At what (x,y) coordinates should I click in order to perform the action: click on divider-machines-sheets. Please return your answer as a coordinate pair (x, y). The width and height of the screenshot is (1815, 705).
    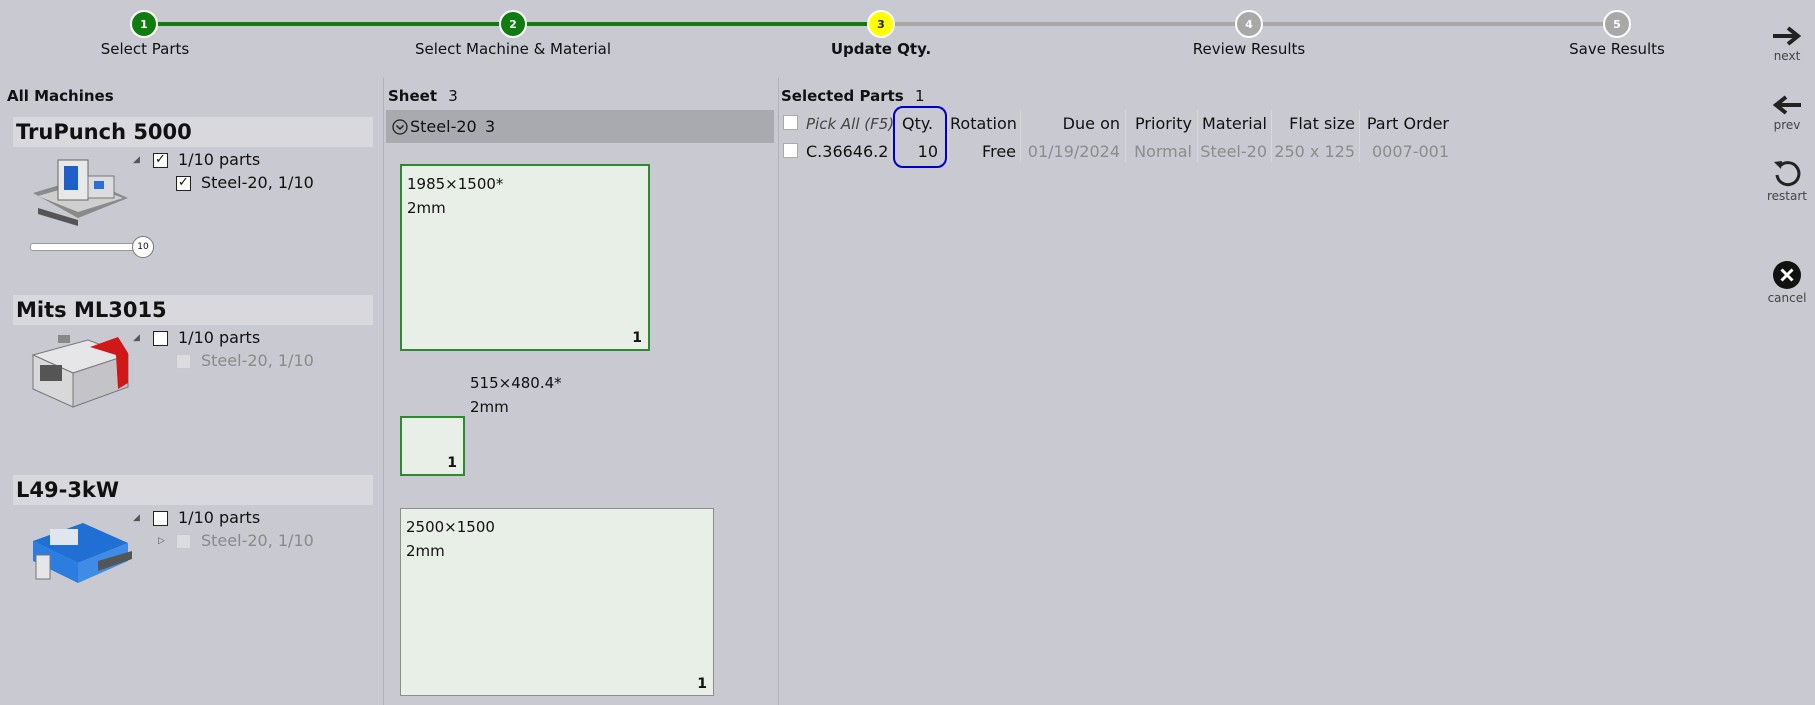
    Looking at the image, I should click on (383, 391).